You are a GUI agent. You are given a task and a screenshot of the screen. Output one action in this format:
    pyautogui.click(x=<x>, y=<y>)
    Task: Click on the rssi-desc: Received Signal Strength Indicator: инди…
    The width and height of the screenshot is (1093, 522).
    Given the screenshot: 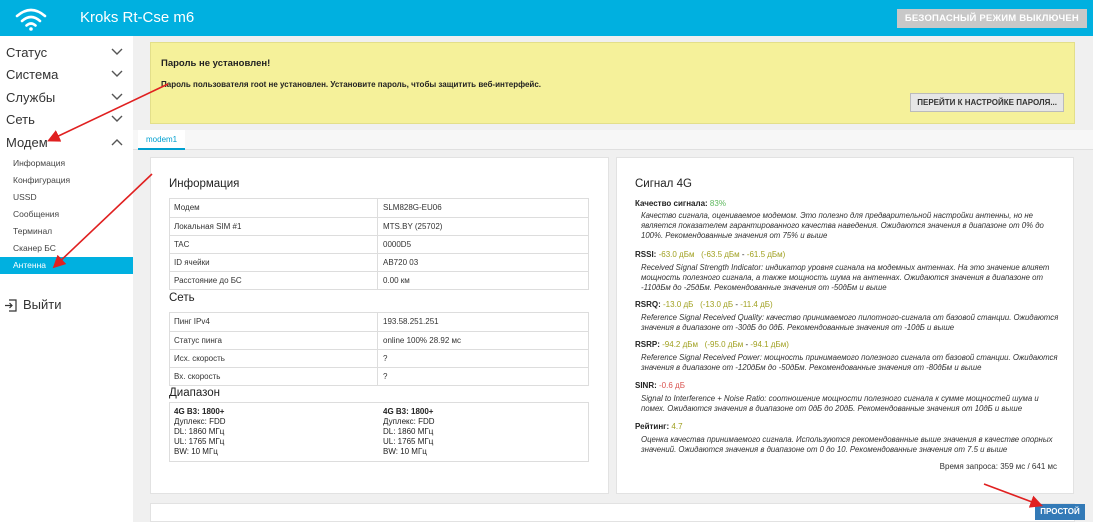 What is the action you would take?
    pyautogui.click(x=845, y=277)
    